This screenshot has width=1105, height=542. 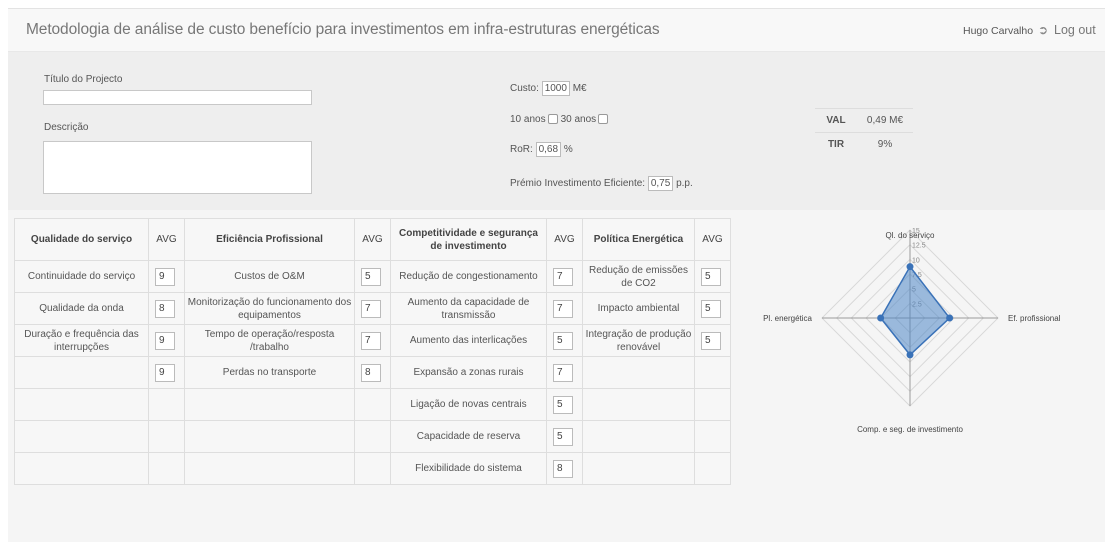 I want to click on user-name: Hugo Carvalho, so click(x=998, y=31).